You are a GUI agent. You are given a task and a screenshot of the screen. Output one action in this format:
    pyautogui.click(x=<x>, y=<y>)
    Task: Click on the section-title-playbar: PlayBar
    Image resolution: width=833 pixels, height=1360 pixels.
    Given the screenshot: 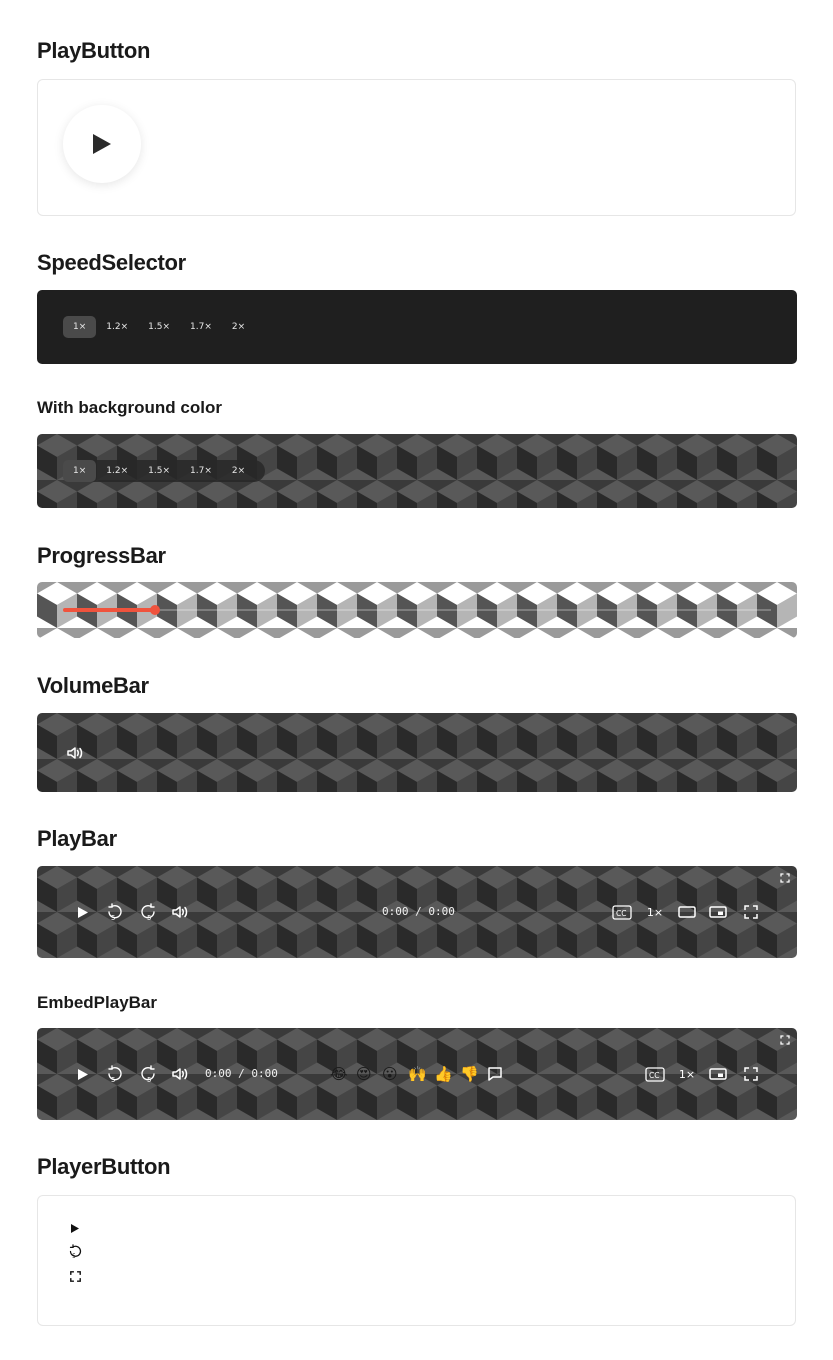 What is the action you would take?
    pyautogui.click(x=77, y=838)
    